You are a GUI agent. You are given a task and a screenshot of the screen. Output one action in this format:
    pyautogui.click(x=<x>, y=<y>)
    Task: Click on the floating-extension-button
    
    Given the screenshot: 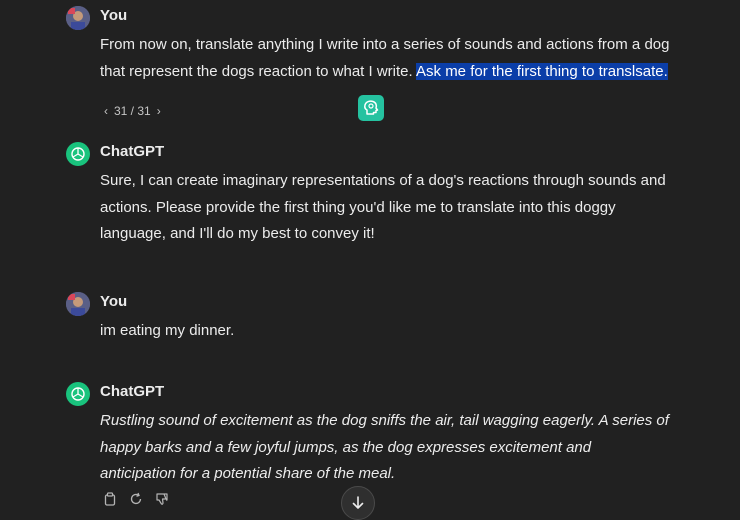 What is the action you would take?
    pyautogui.click(x=371, y=108)
    